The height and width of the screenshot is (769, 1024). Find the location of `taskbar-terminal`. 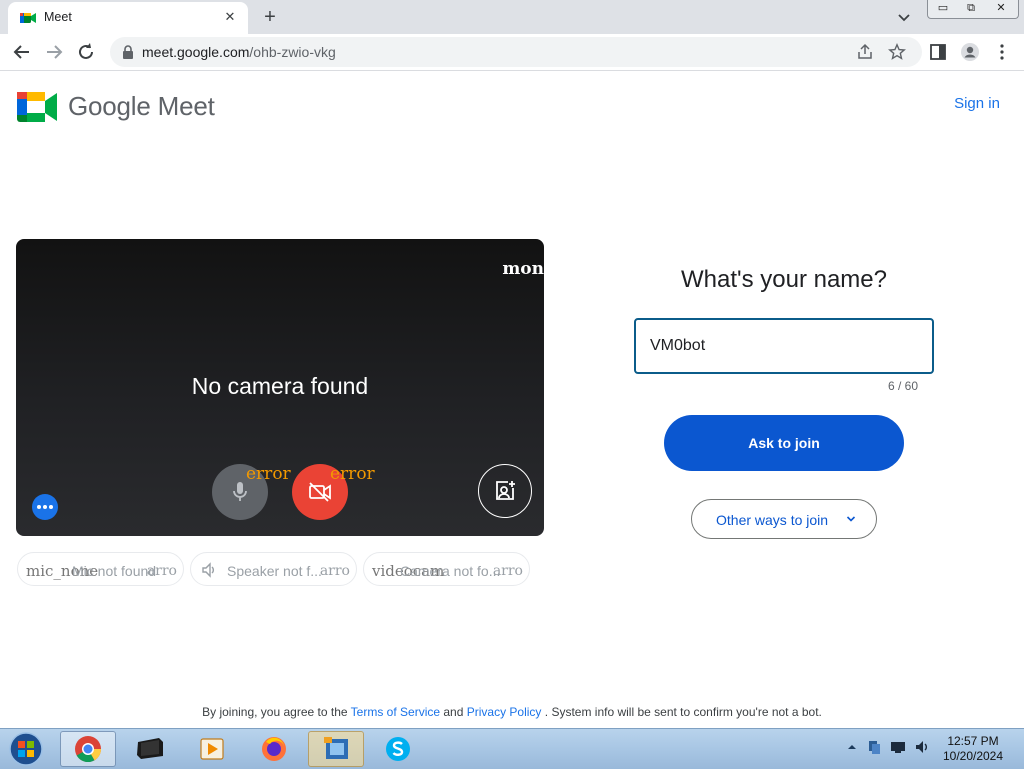

taskbar-terminal is located at coordinates (150, 749).